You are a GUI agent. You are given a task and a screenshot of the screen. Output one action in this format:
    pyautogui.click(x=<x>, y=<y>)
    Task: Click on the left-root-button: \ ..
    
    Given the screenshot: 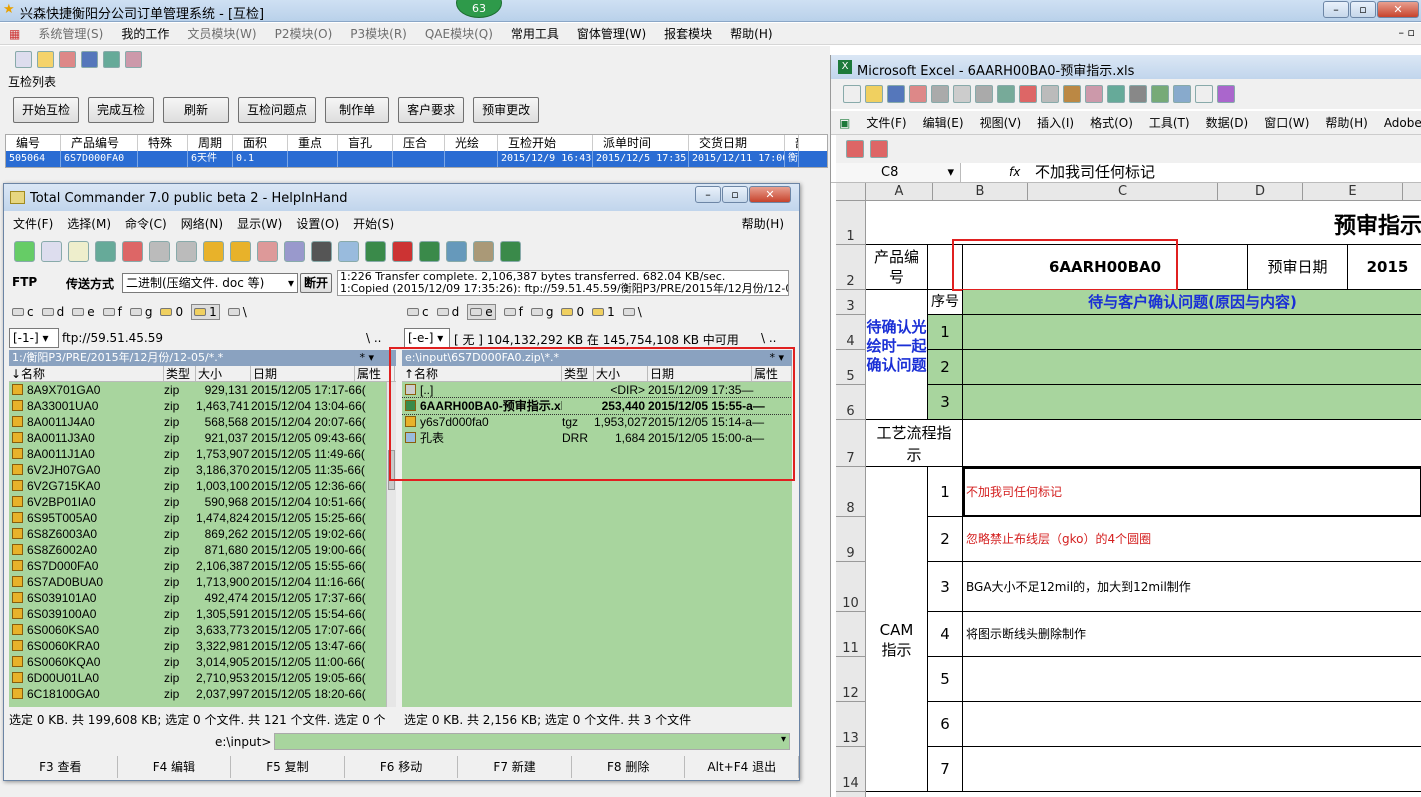 What is the action you would take?
    pyautogui.click(x=374, y=338)
    